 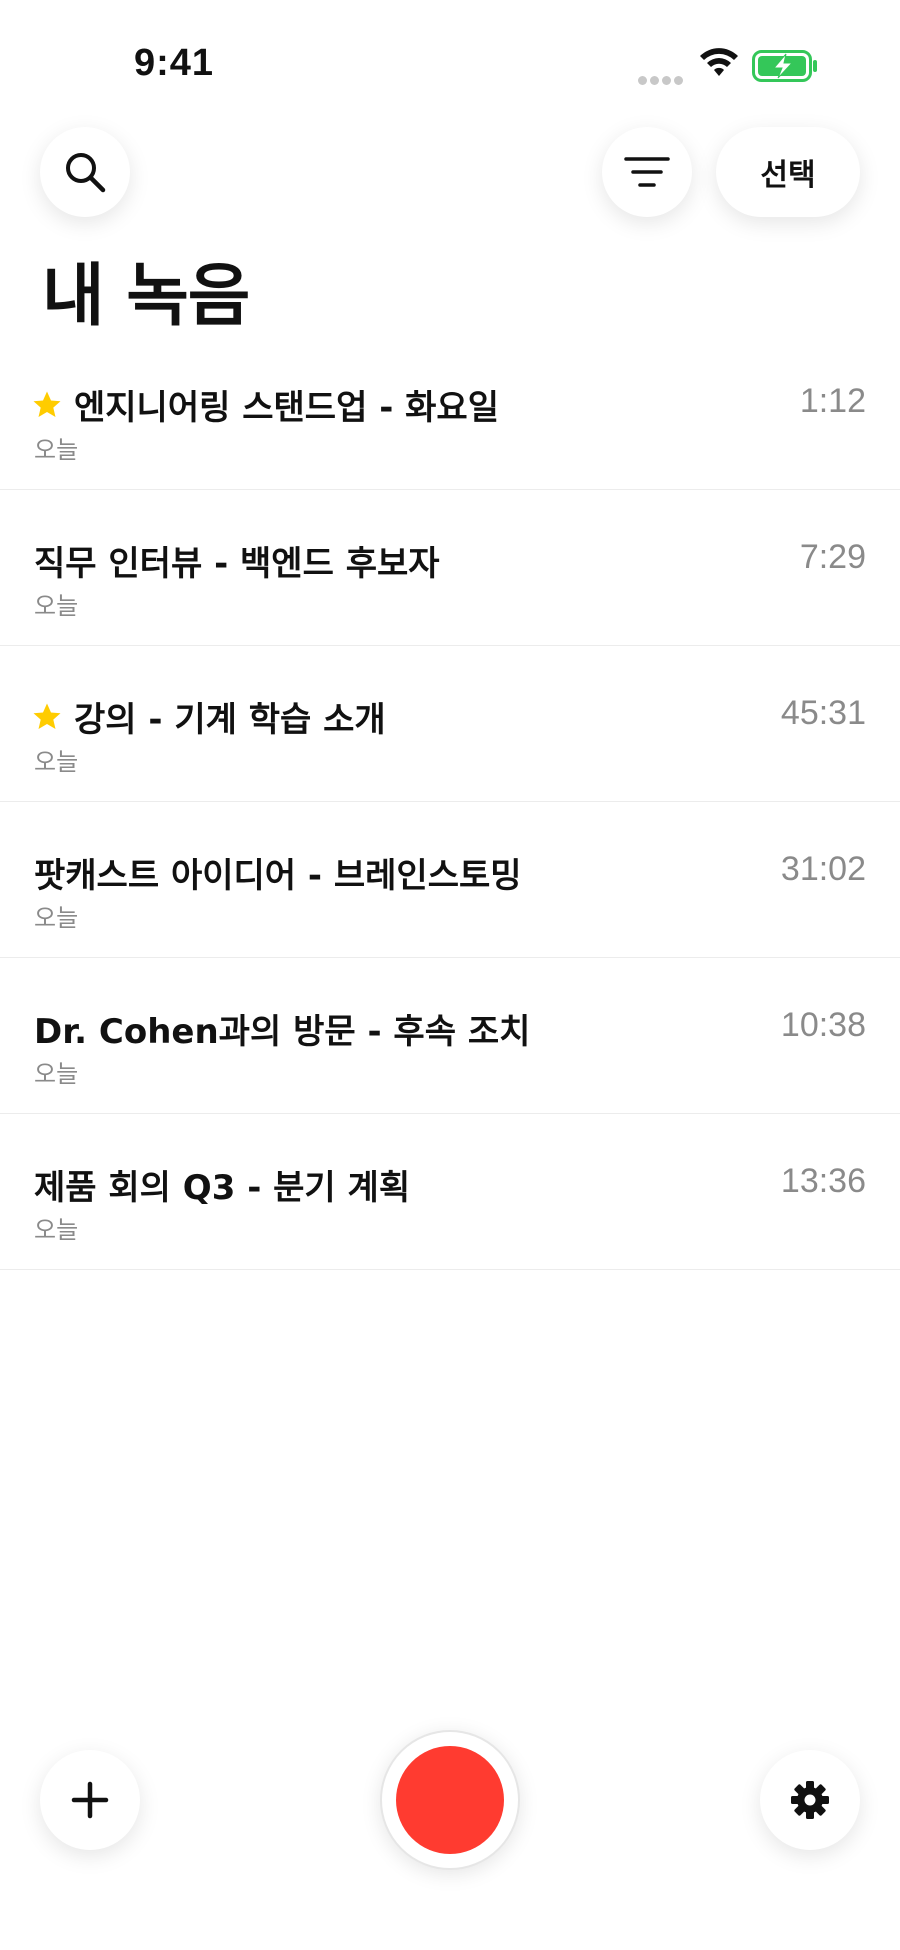 I want to click on recording-row: 강의 - 기계 학습 소개 오늘 45:31, so click(x=450, y=724).